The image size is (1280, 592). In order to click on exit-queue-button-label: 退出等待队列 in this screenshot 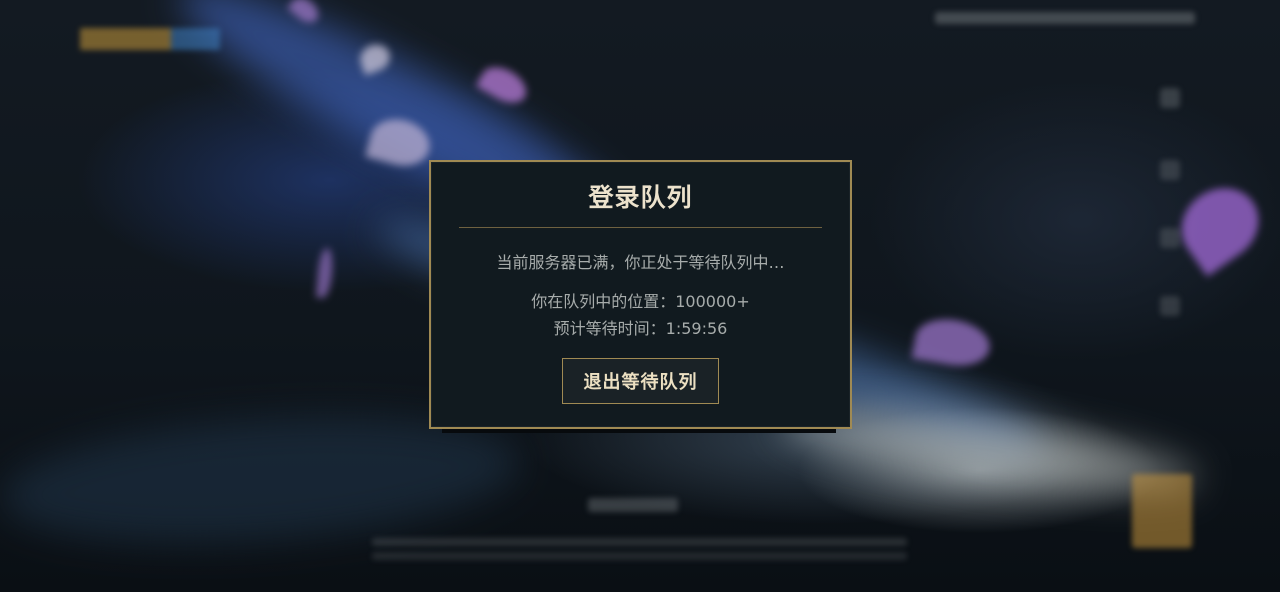, I will do `click(640, 382)`.